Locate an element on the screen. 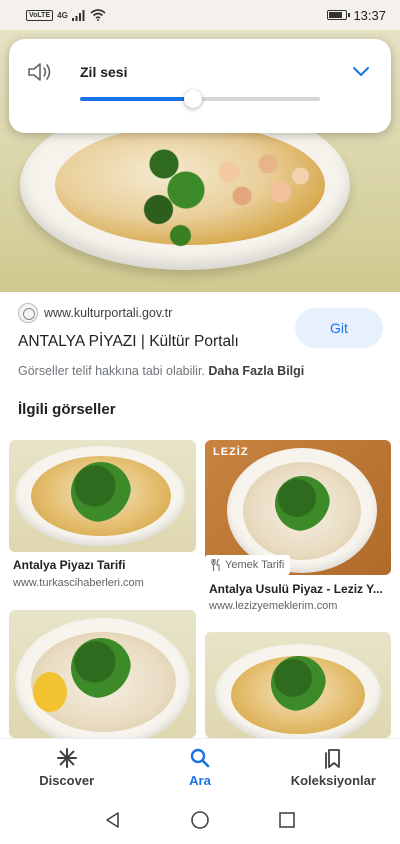  volume-slider-fill is located at coordinates (136, 99).